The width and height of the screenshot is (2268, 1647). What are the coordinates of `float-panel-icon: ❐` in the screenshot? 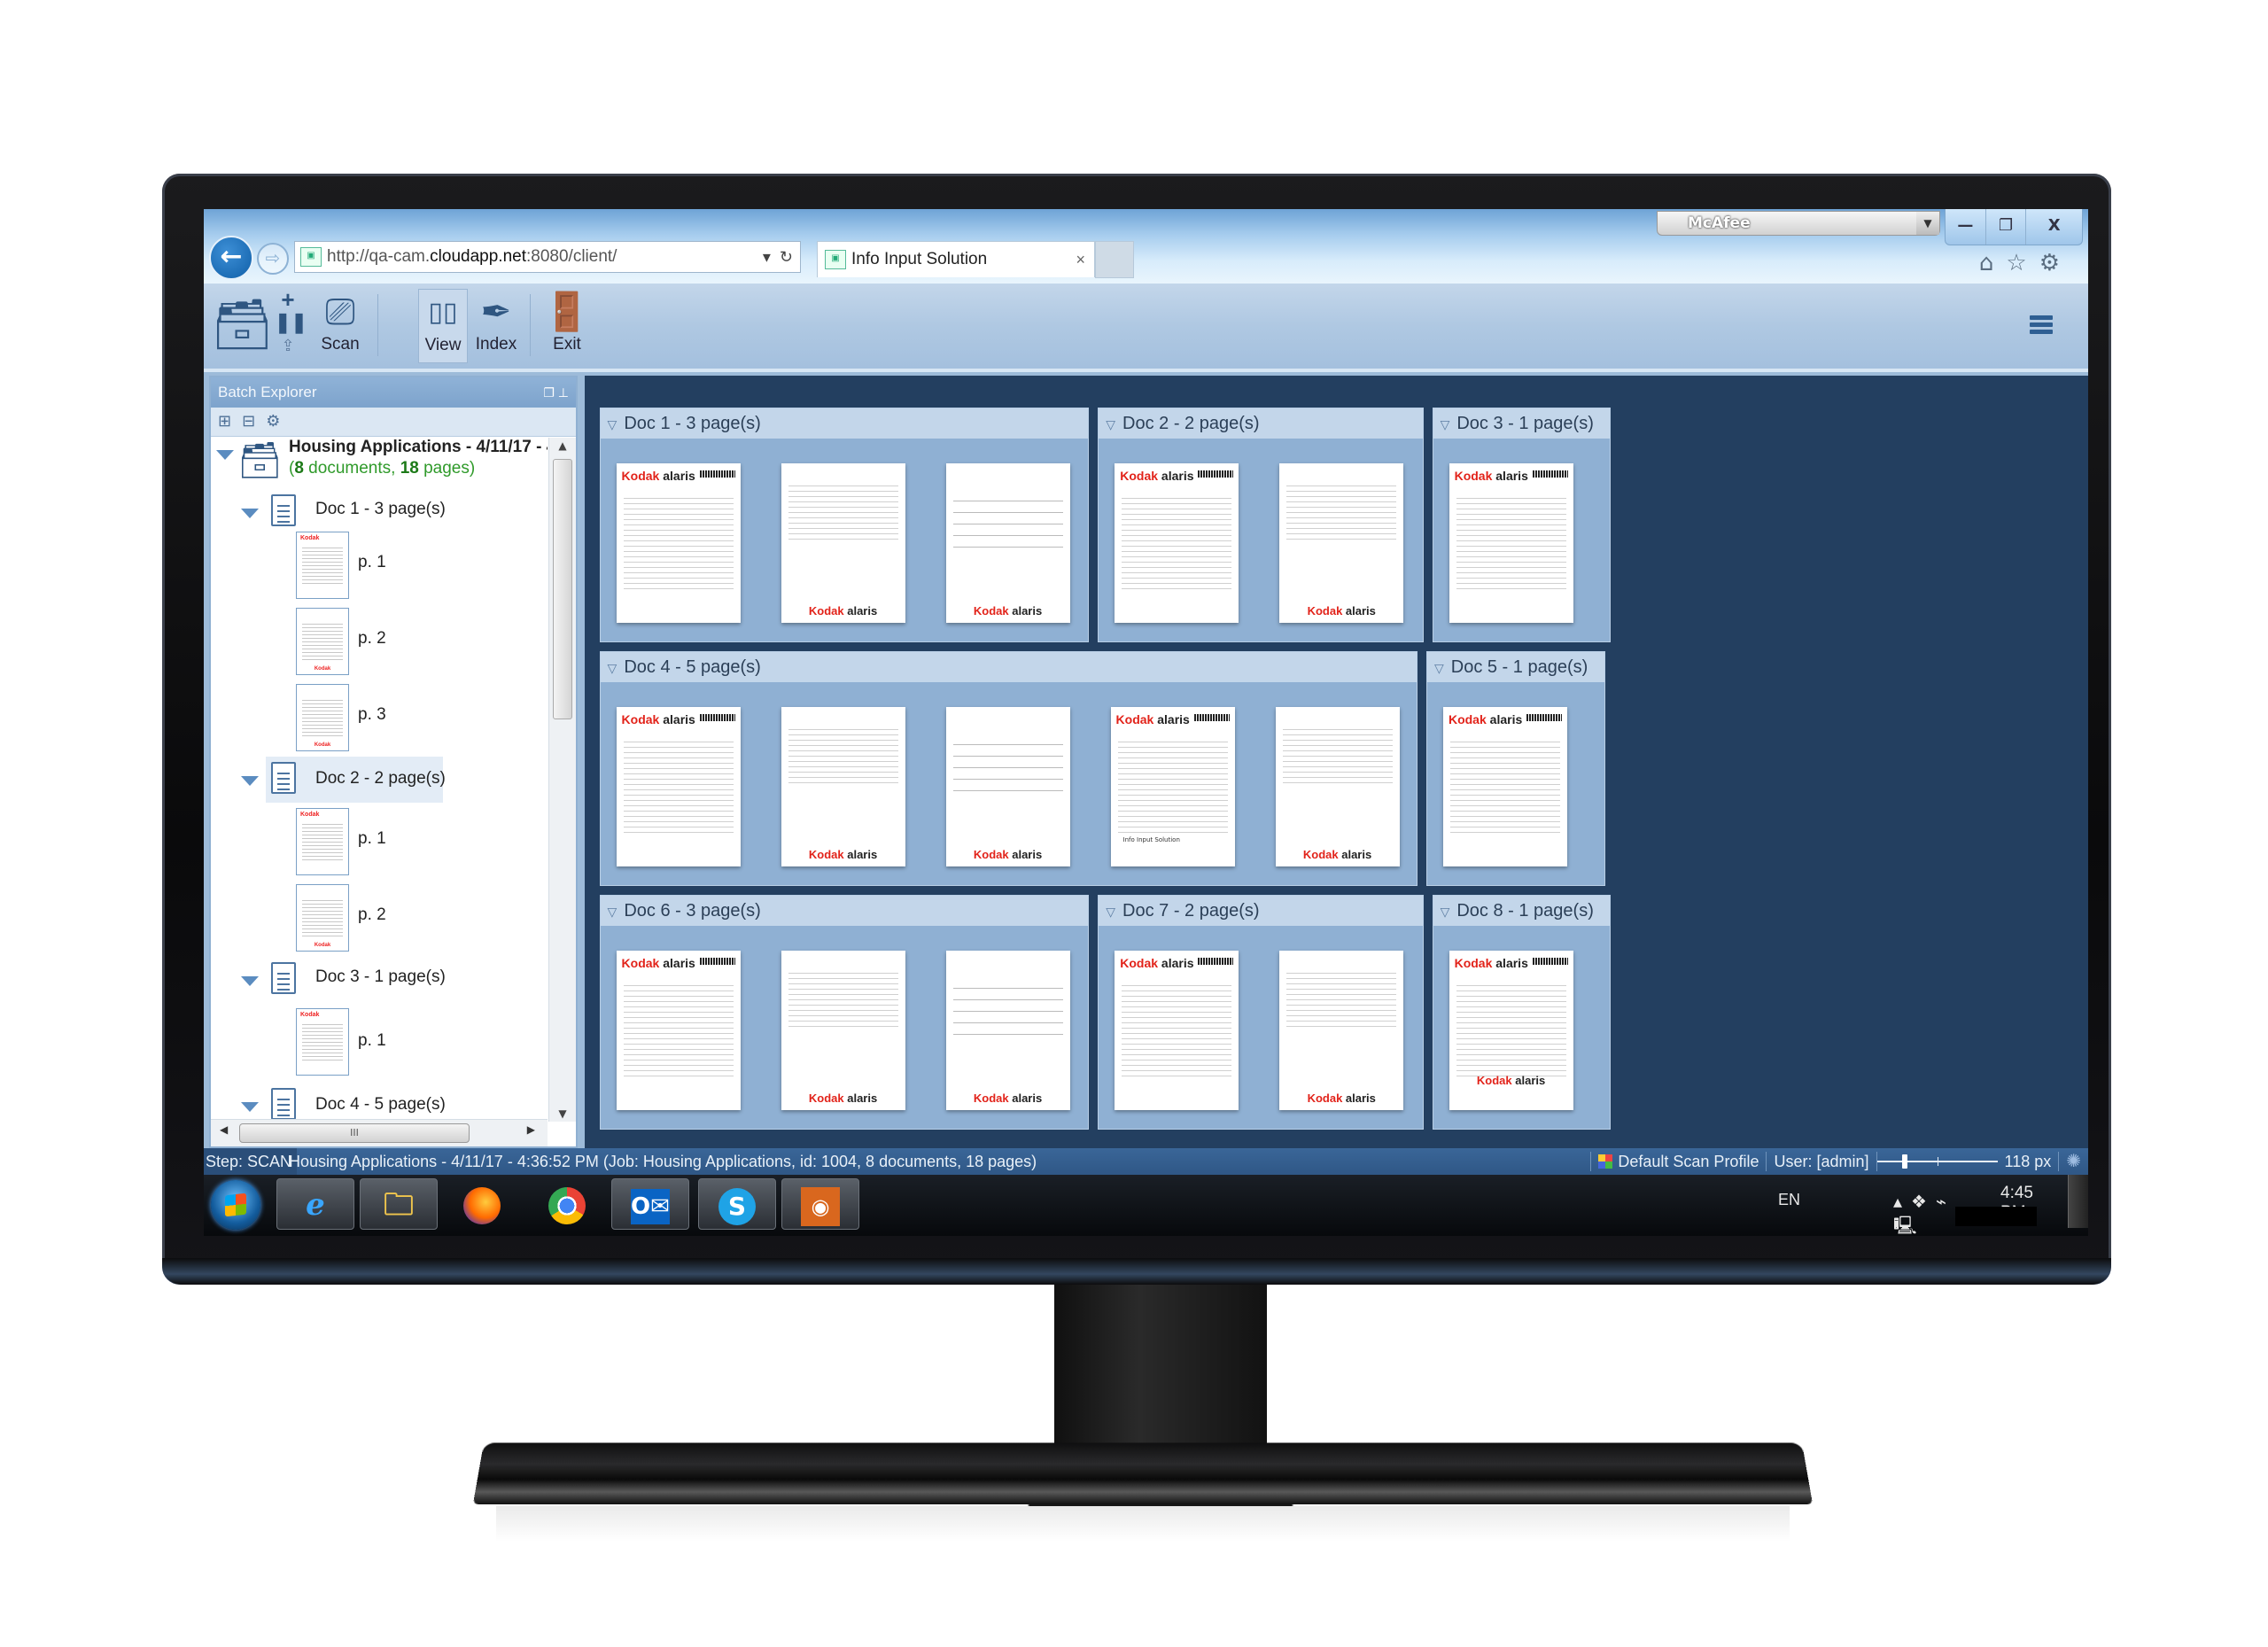 It's located at (549, 392).